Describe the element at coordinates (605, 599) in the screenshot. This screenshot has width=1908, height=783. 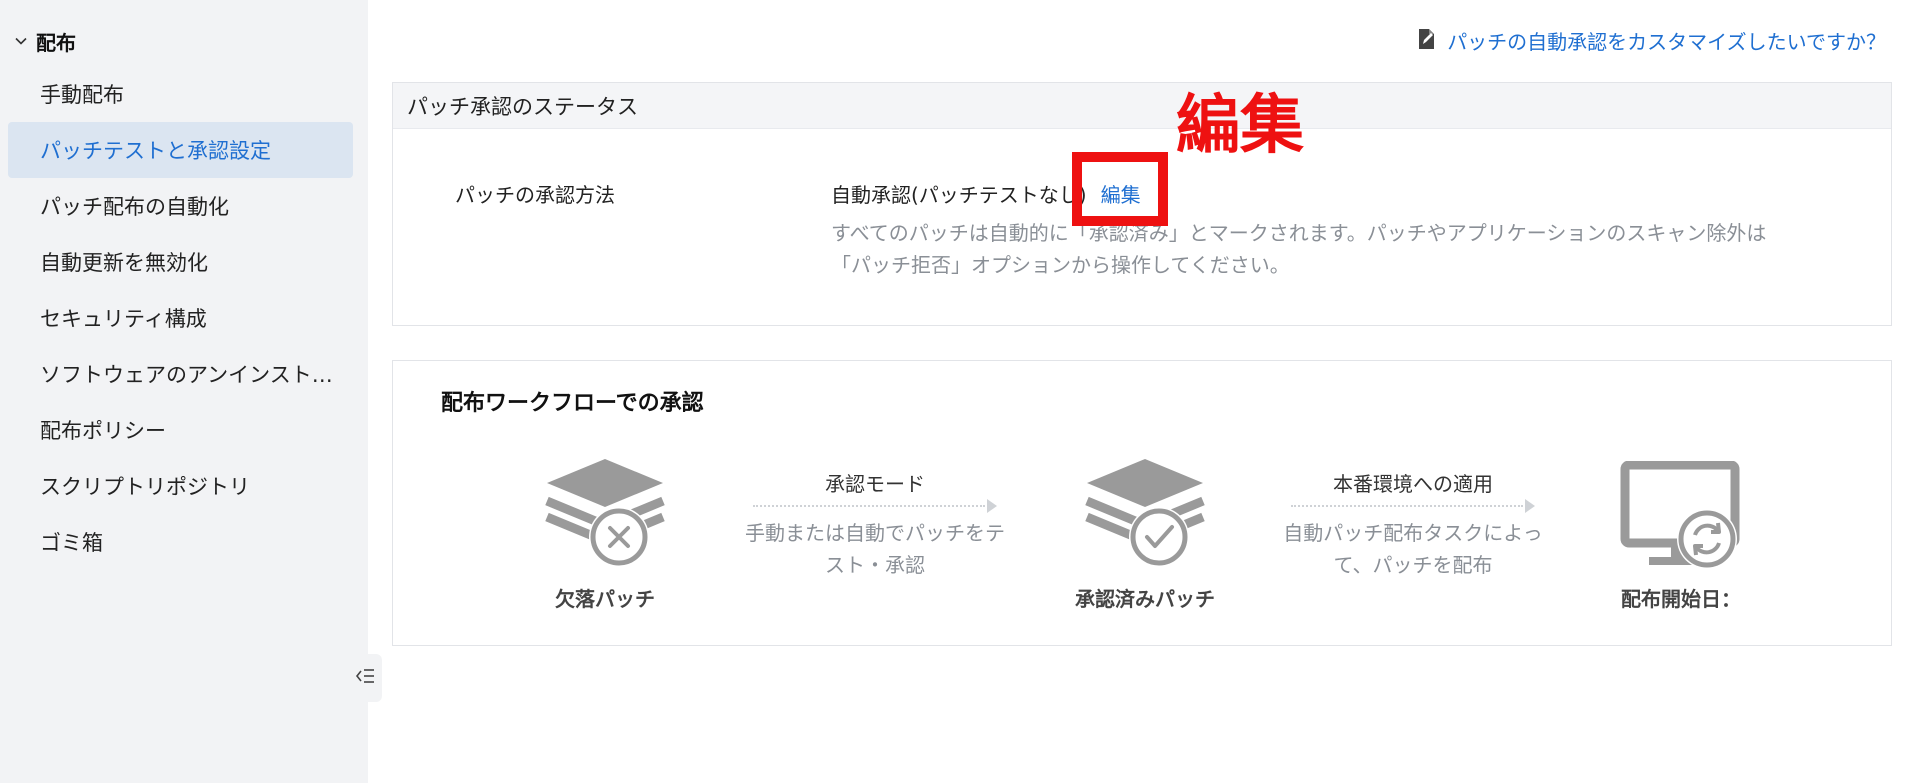
I see `missing-patches-label: 欠落パッチ` at that location.